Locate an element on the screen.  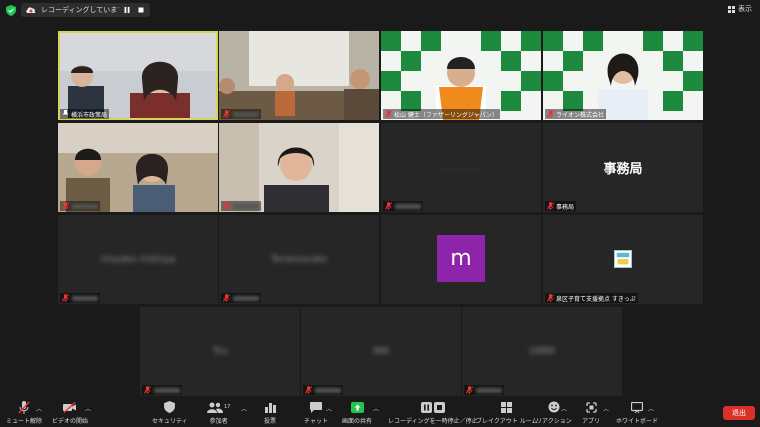
video-tile: m is located at coordinates (461, 259).